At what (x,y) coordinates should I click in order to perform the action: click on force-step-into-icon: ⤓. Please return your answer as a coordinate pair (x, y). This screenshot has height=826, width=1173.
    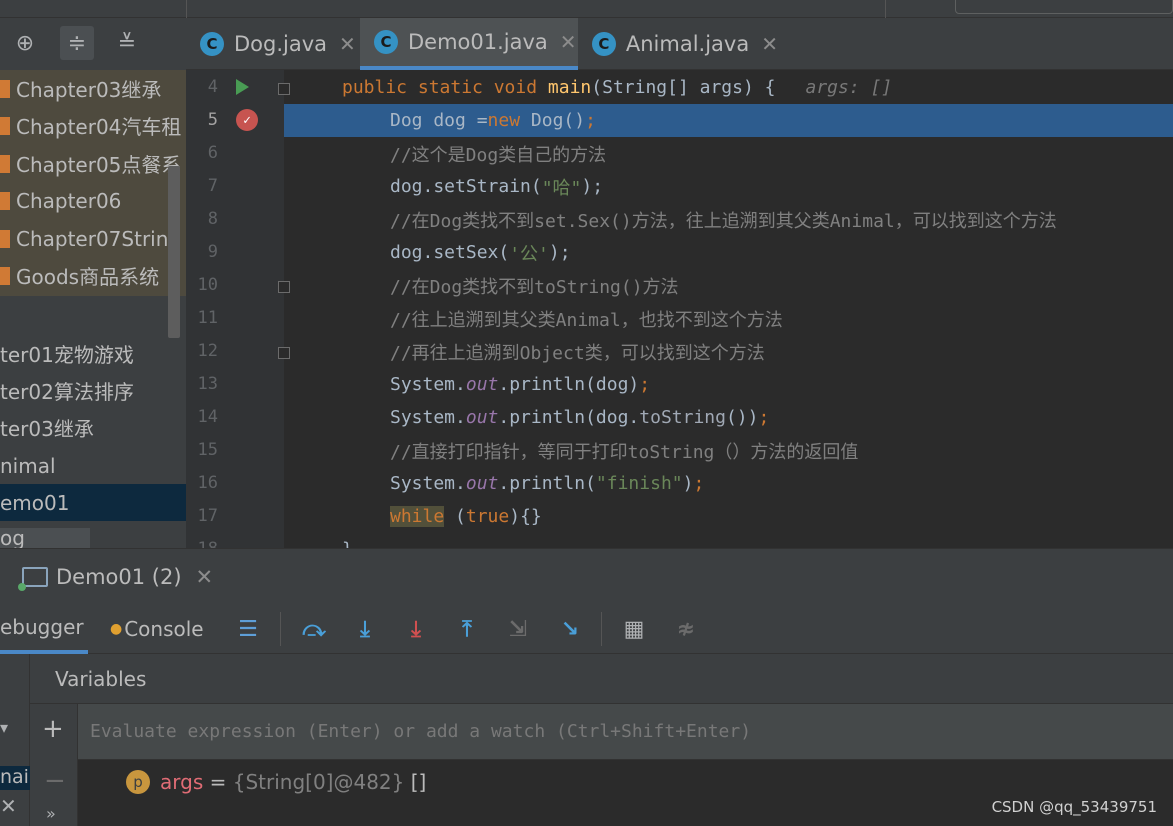
    Looking at the image, I should click on (416, 629).